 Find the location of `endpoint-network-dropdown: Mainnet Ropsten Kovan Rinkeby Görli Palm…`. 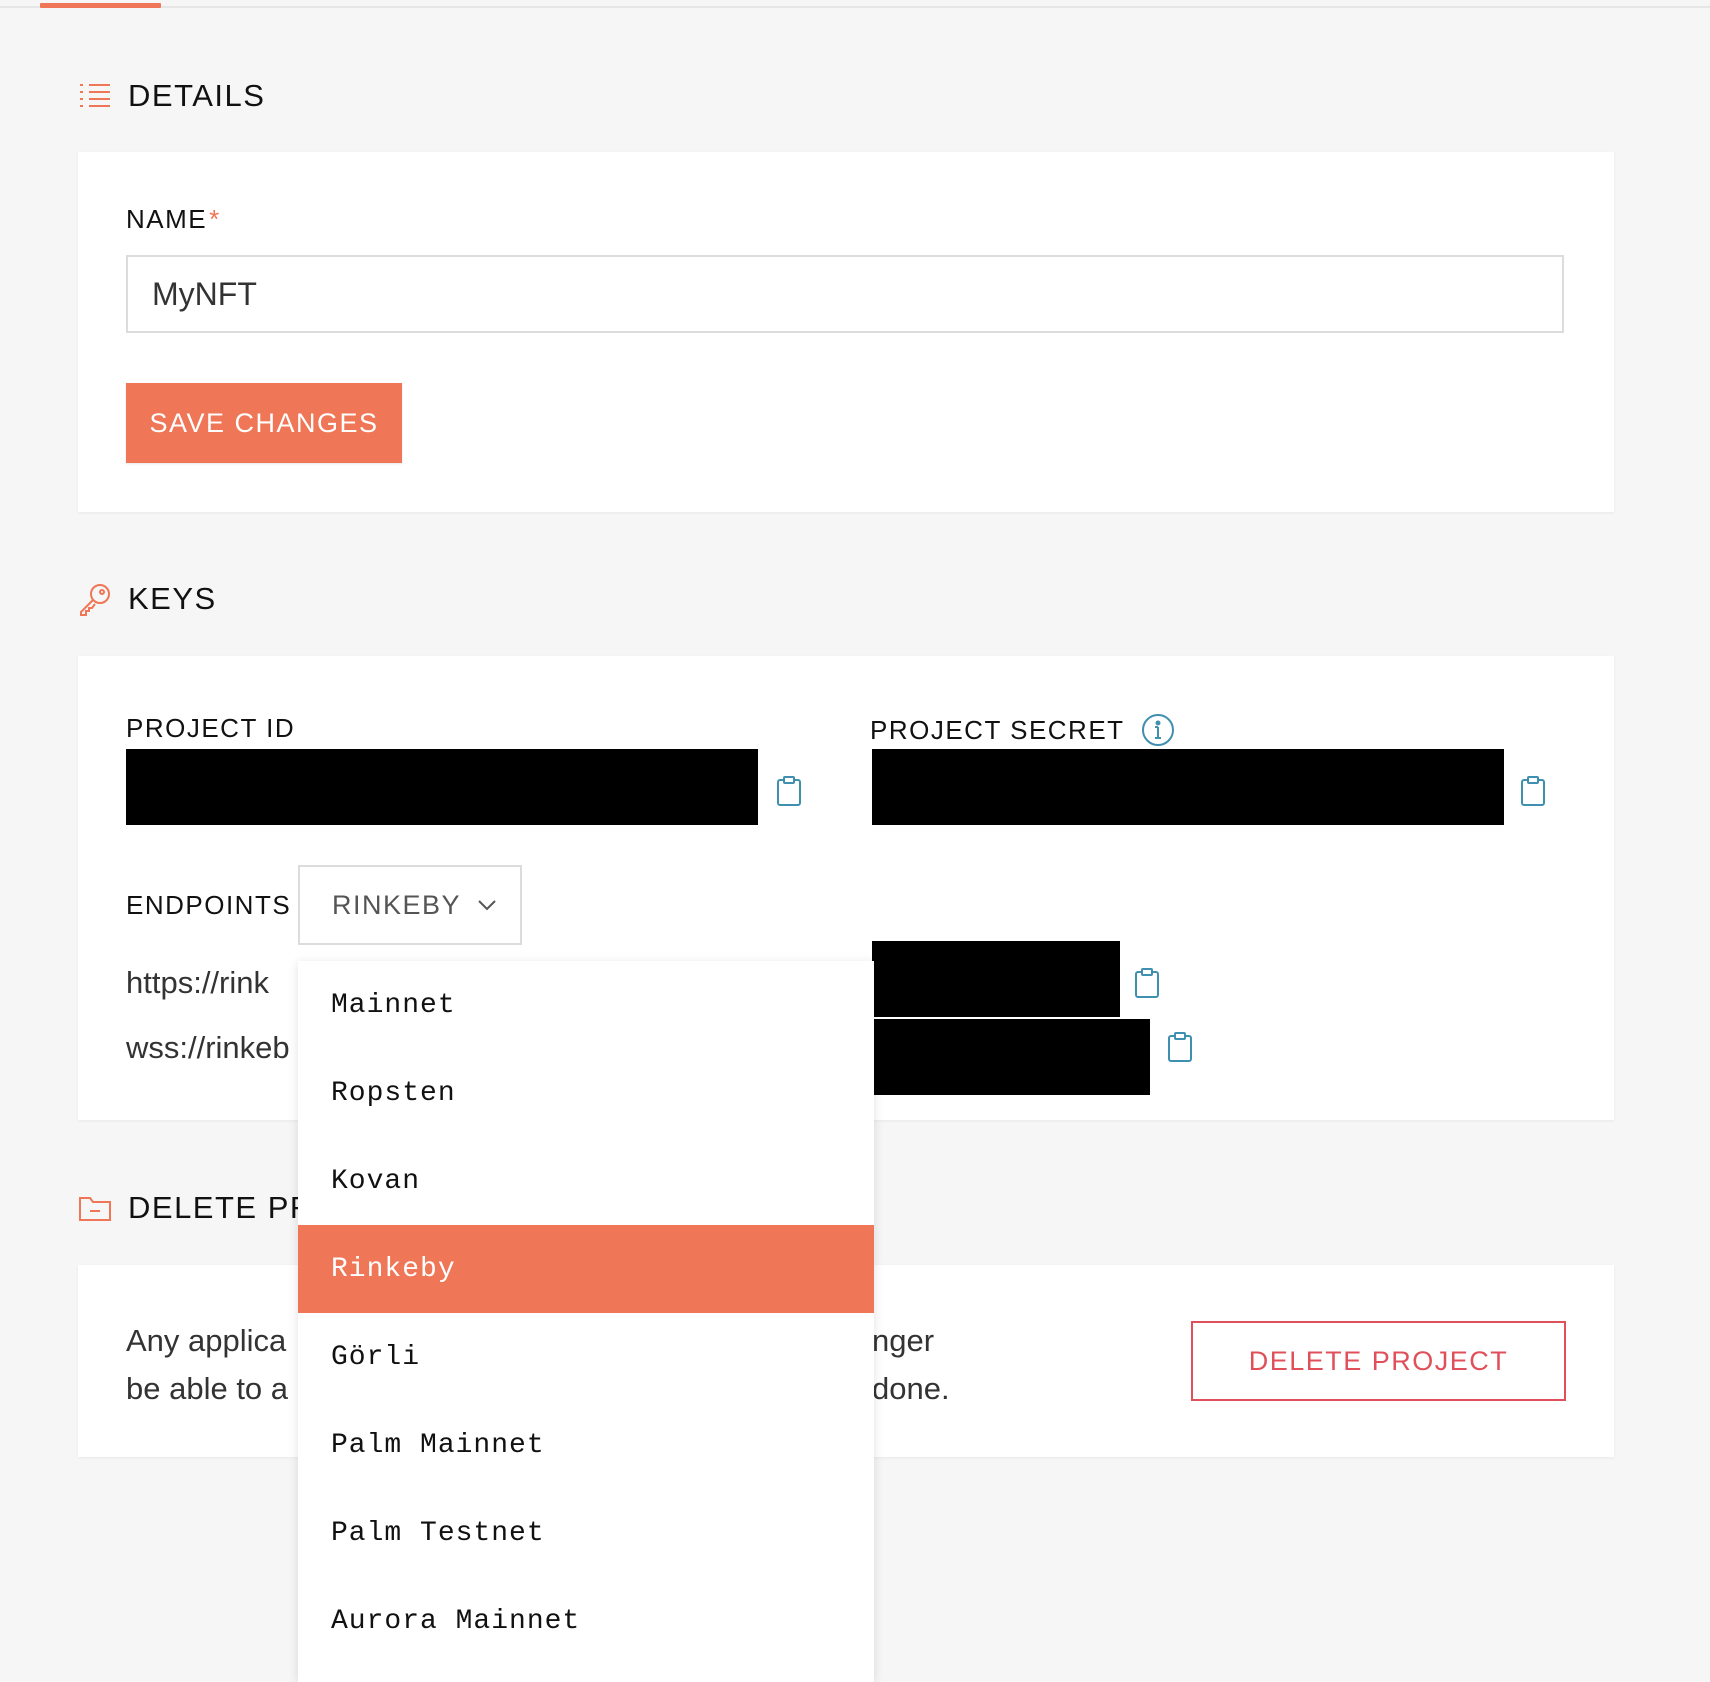

endpoint-network-dropdown: Mainnet Ropsten Kovan Rinkeby Görli Palm… is located at coordinates (586, 1321).